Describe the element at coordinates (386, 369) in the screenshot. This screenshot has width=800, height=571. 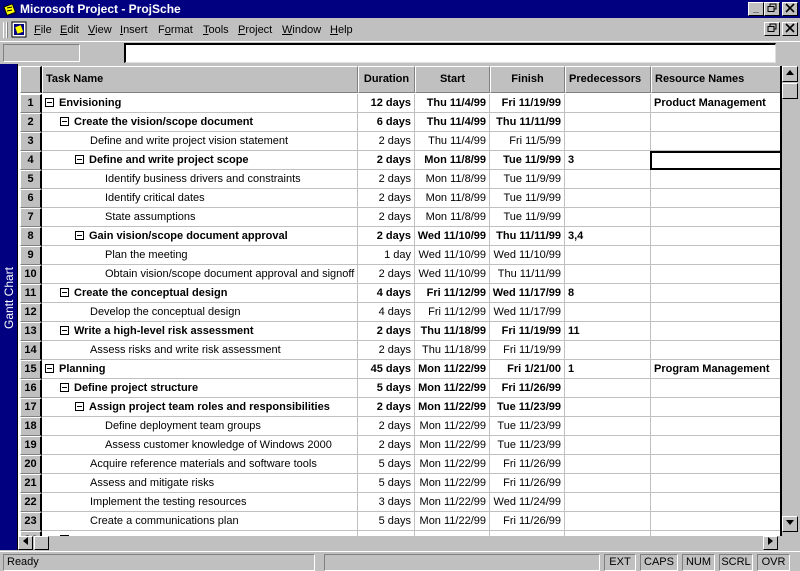
I see `cell-duration: 45 days` at that location.